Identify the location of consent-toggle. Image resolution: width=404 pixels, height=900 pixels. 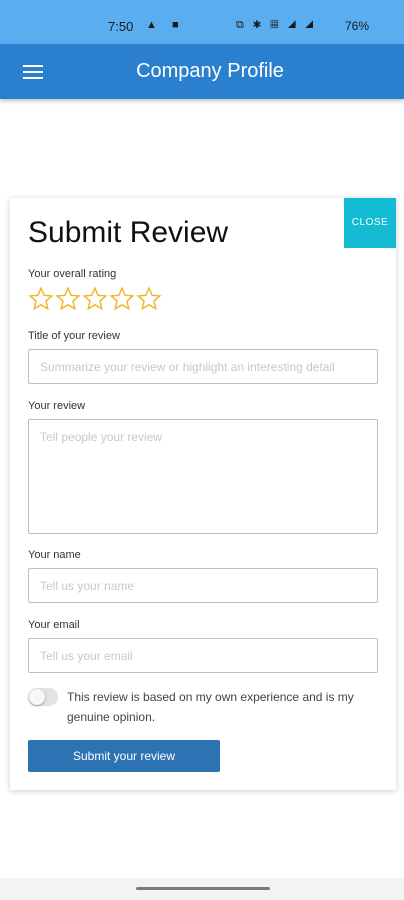
(43, 697).